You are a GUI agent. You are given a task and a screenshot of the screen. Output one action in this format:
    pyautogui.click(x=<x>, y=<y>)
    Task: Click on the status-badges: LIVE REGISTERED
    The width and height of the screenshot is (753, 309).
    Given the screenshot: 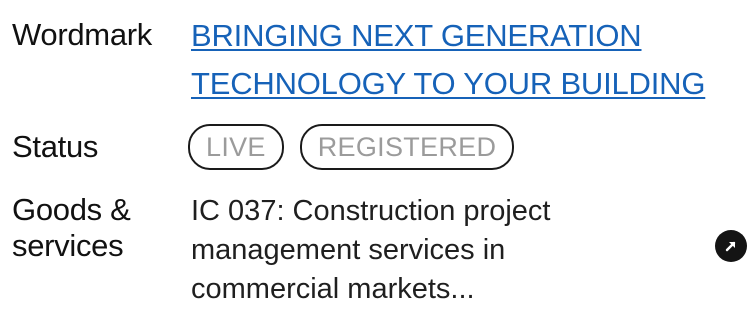 What is the action you would take?
    pyautogui.click(x=351, y=147)
    